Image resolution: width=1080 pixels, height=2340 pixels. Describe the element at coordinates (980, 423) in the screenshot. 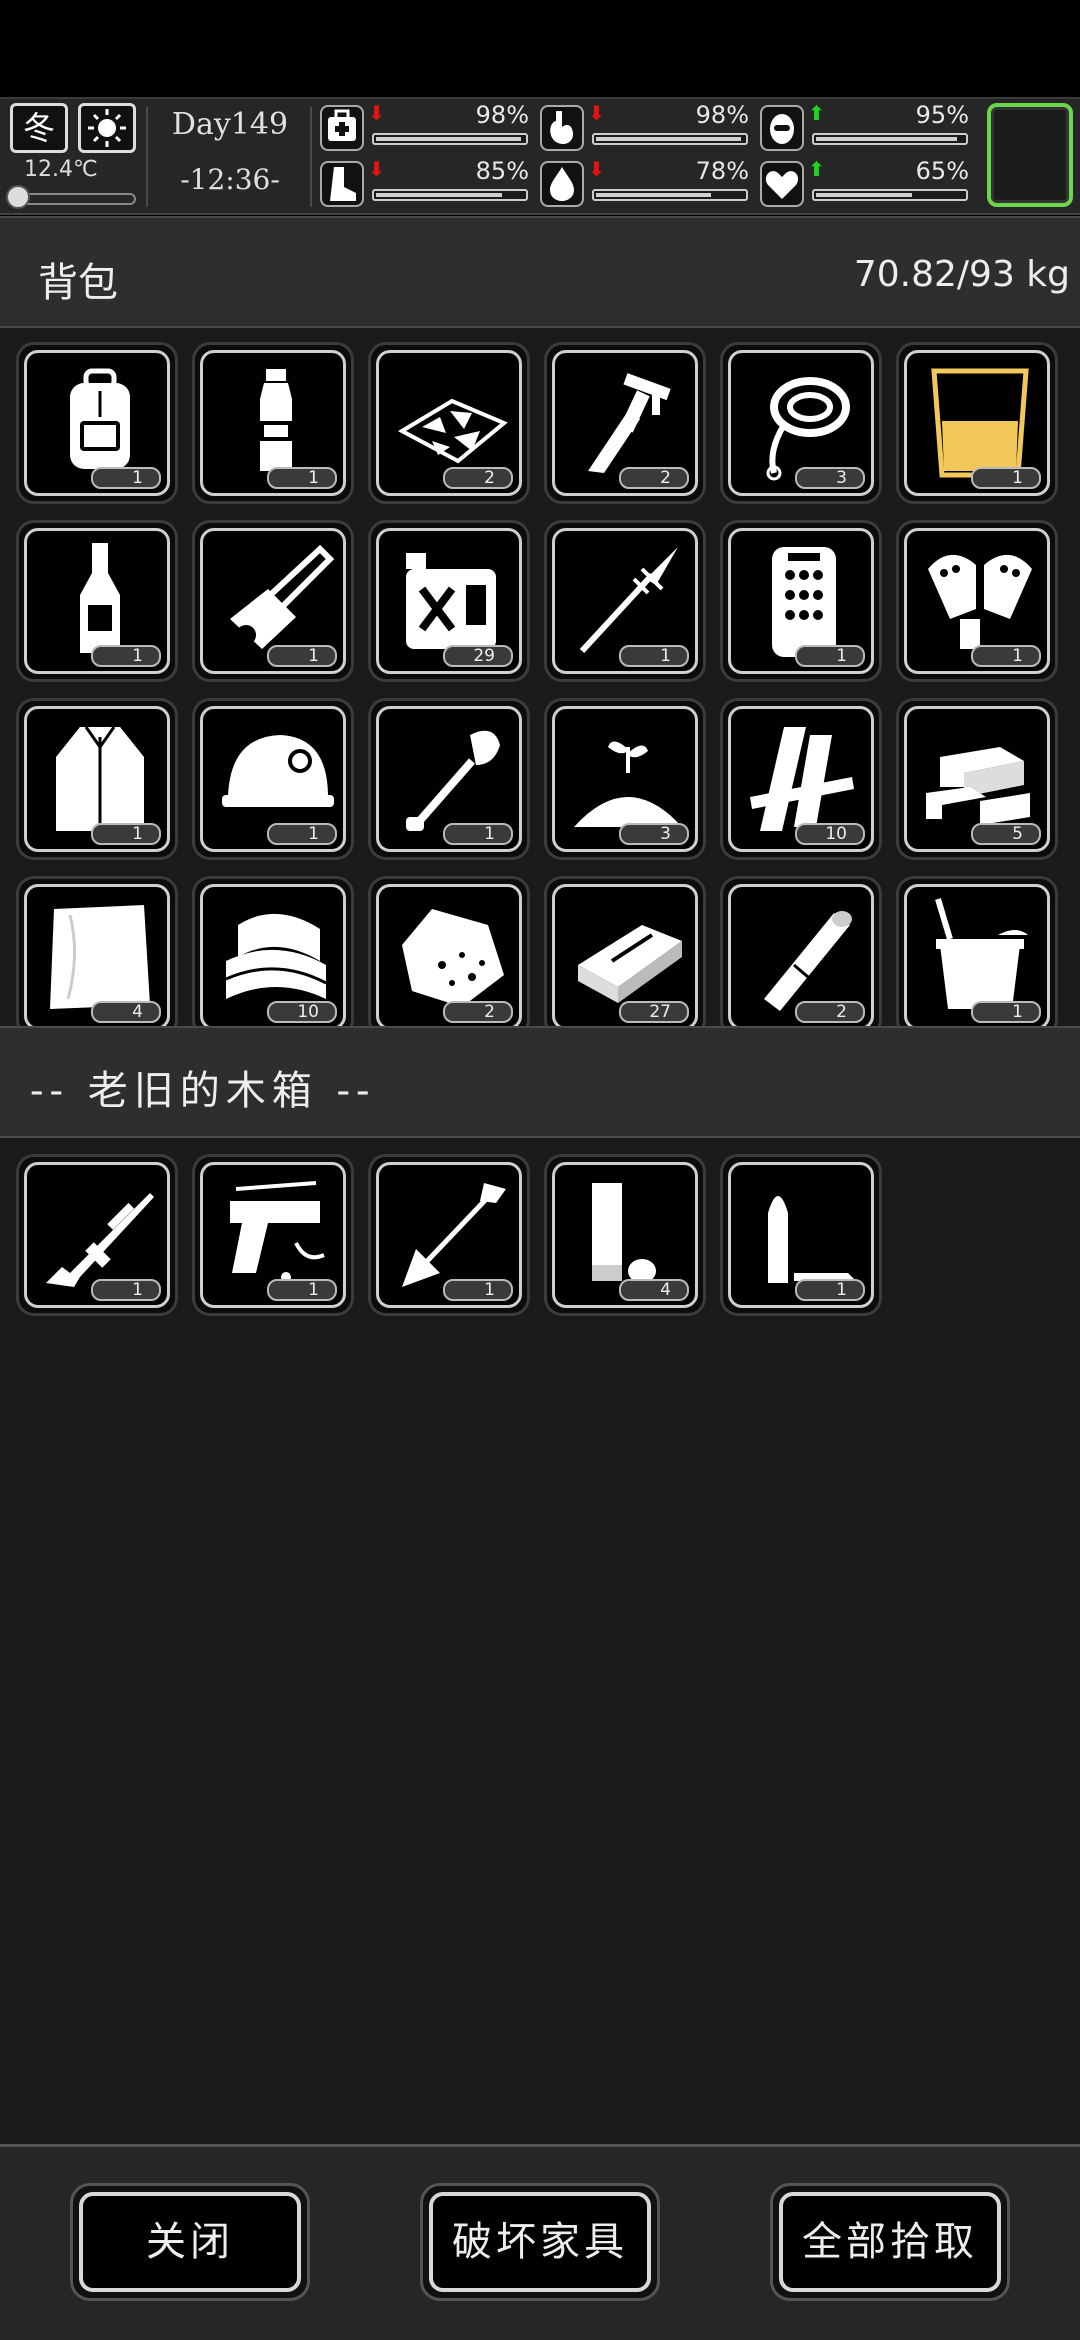

I see `drink-glass-icon` at that location.